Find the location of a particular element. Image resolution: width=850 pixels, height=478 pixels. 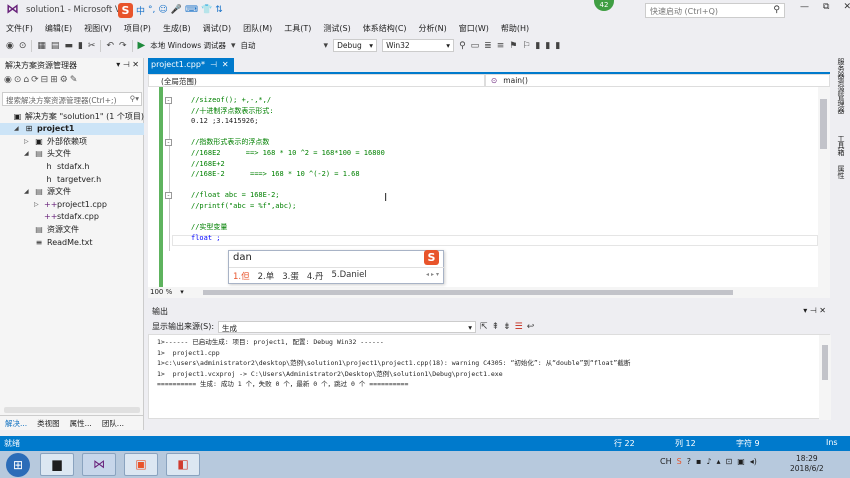

menu-window: 窗口(W) is located at coordinates (474, 28).